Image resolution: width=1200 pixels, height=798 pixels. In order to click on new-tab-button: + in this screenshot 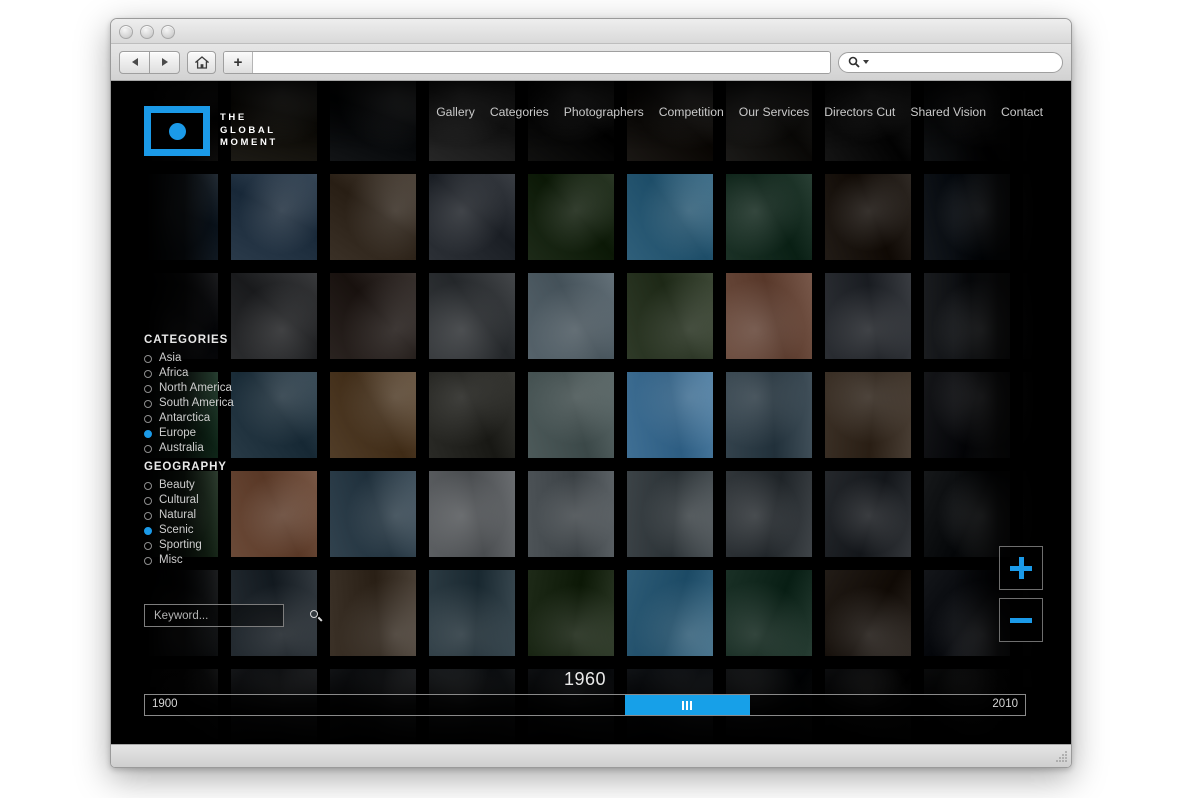, I will do `click(238, 62)`.